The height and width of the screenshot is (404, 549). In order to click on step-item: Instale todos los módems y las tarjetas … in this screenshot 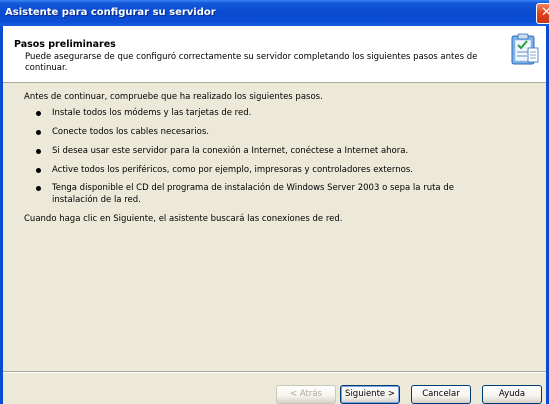, I will do `click(152, 113)`.